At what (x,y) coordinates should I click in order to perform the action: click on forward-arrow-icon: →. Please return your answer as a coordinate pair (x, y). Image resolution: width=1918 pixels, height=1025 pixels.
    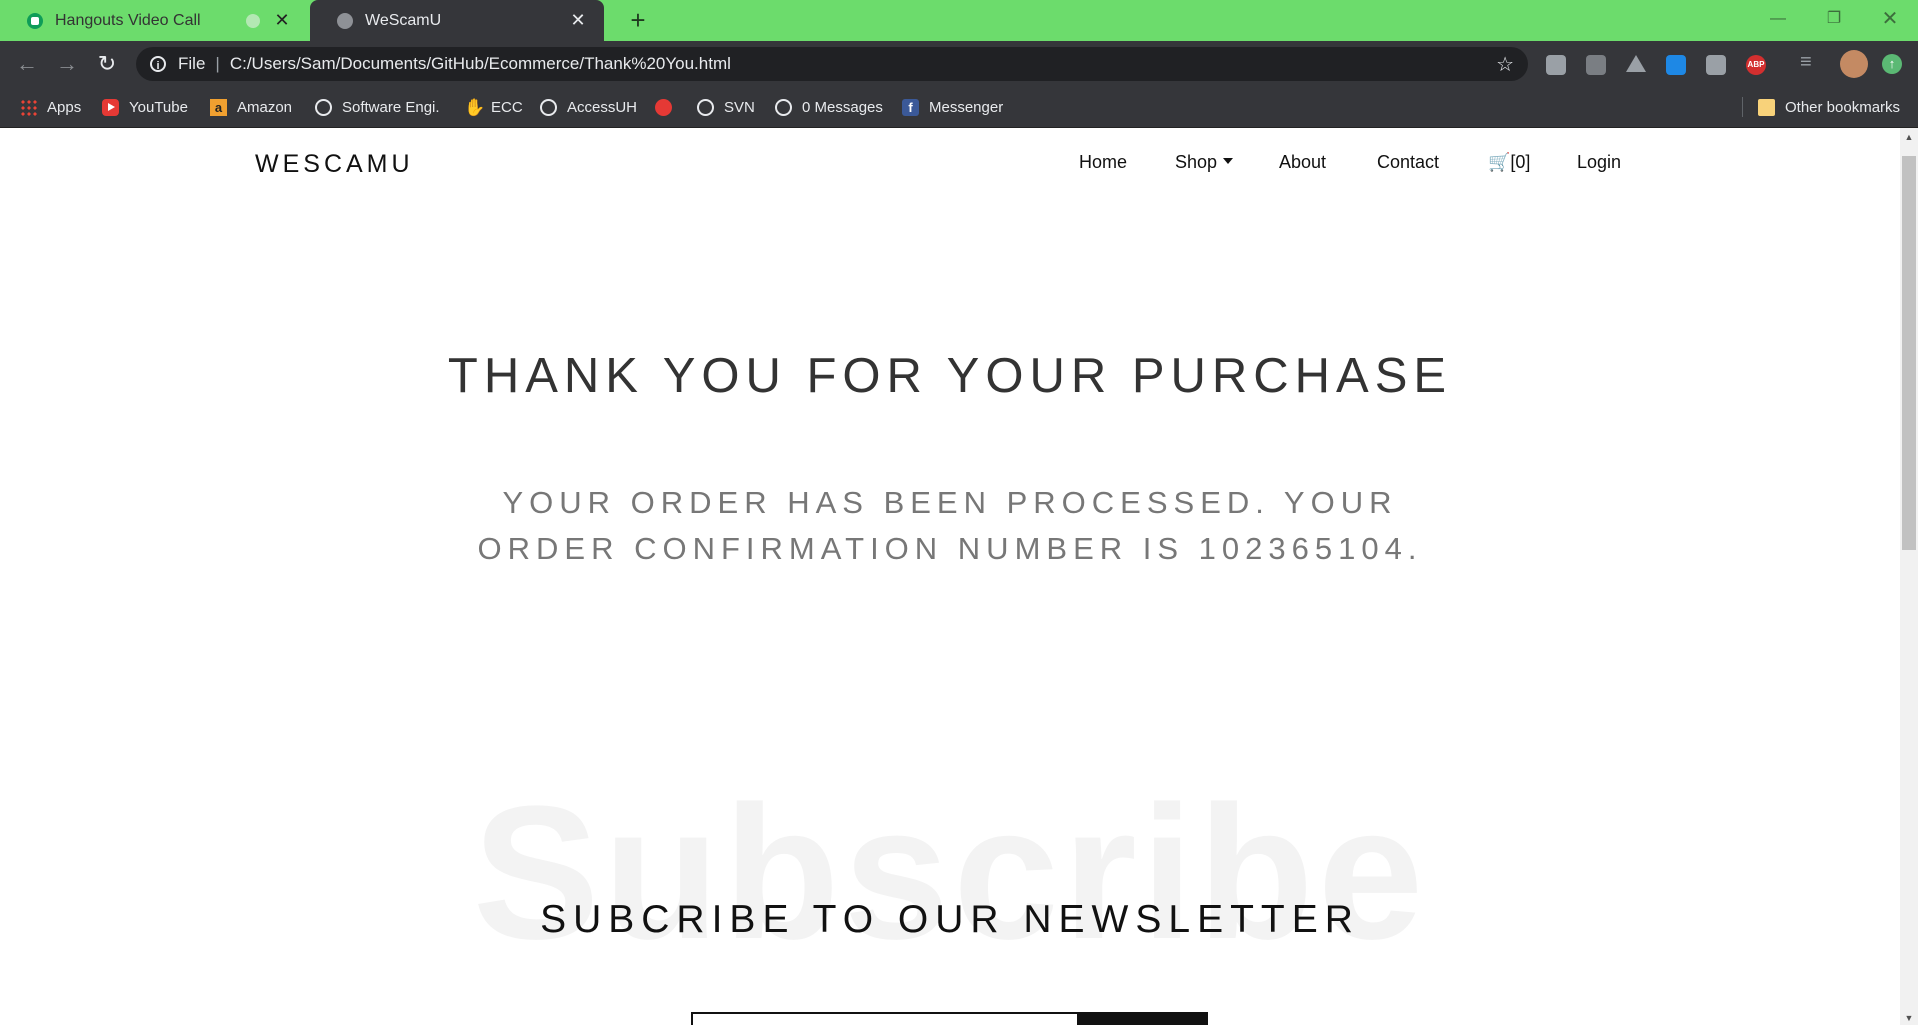
    Looking at the image, I should click on (67, 64).